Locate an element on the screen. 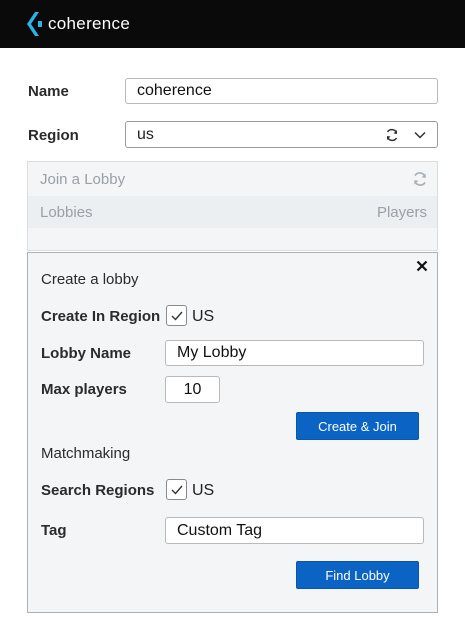 Image resolution: width=465 pixels, height=641 pixels. lobby-name-value: My Lobby is located at coordinates (212, 352).